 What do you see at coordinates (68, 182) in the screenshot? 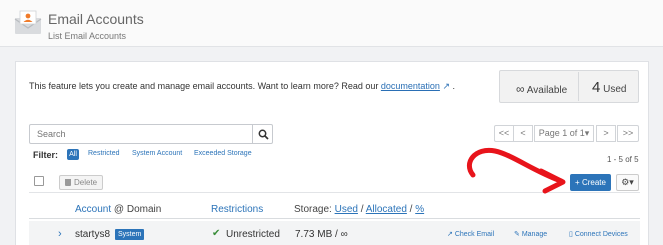
I see `trash-icon` at bounding box center [68, 182].